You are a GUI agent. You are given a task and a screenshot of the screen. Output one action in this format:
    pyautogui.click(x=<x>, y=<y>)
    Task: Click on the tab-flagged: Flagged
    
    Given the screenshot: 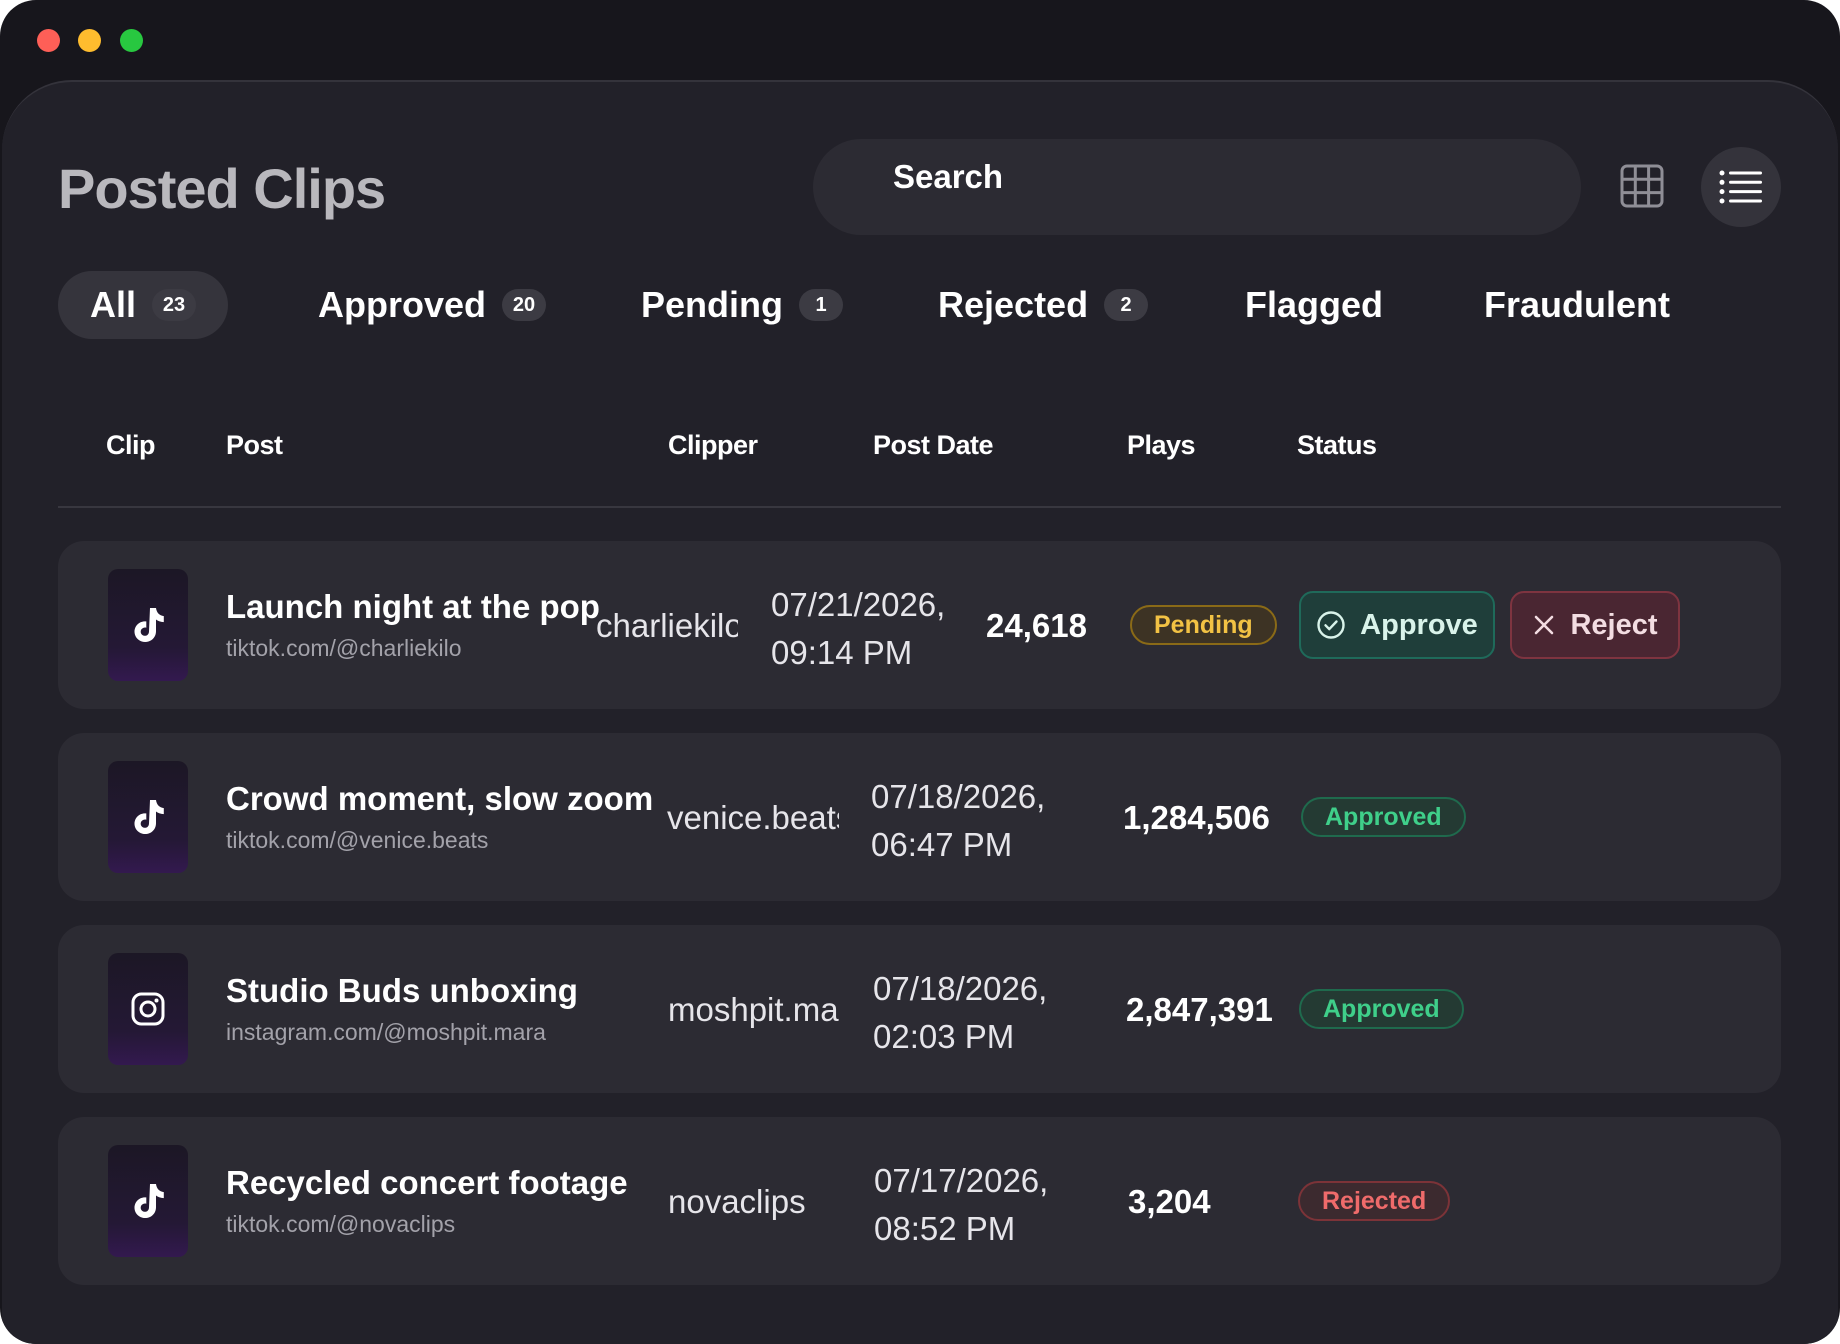 What is the action you would take?
    pyautogui.click(x=1314, y=305)
    